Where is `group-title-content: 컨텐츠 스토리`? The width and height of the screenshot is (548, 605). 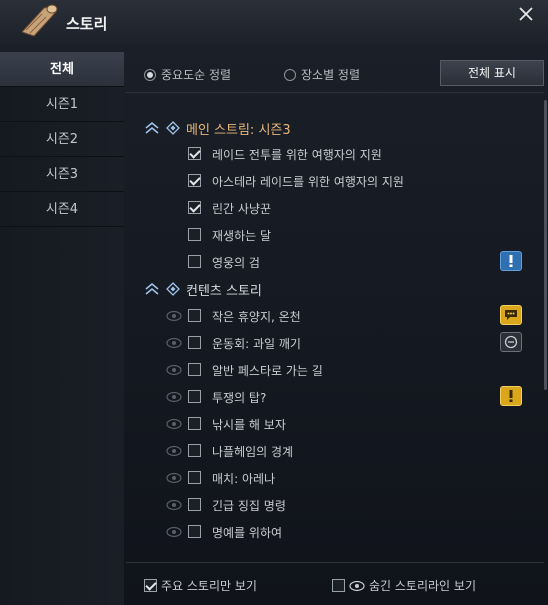 group-title-content: 컨텐츠 스토리 is located at coordinates (224, 291).